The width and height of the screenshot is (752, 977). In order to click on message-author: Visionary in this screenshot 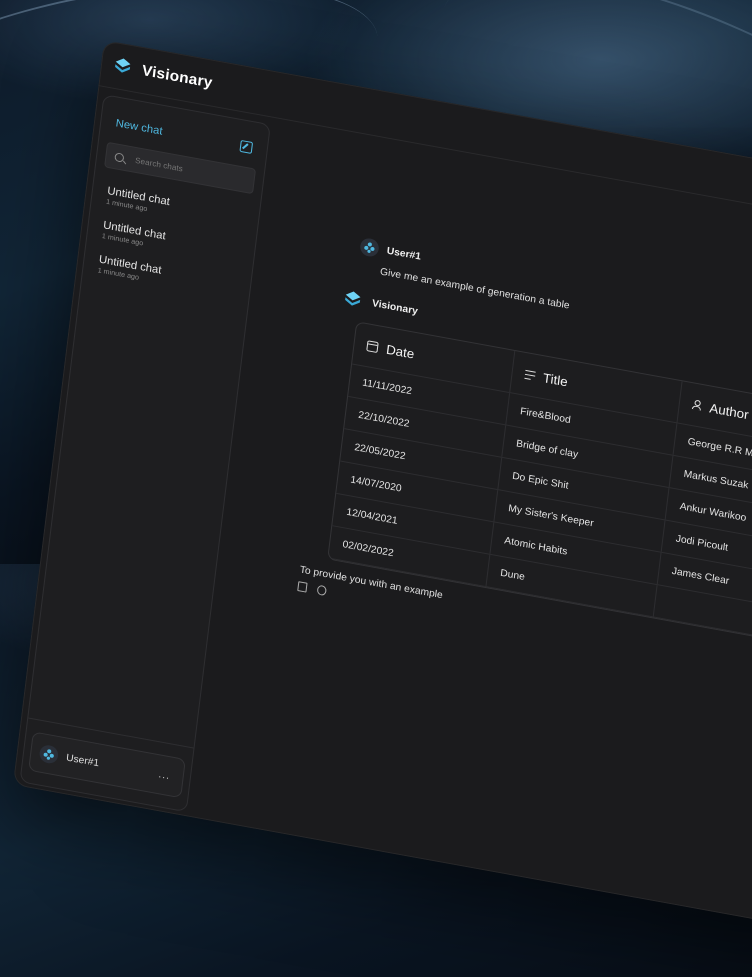, I will do `click(395, 307)`.